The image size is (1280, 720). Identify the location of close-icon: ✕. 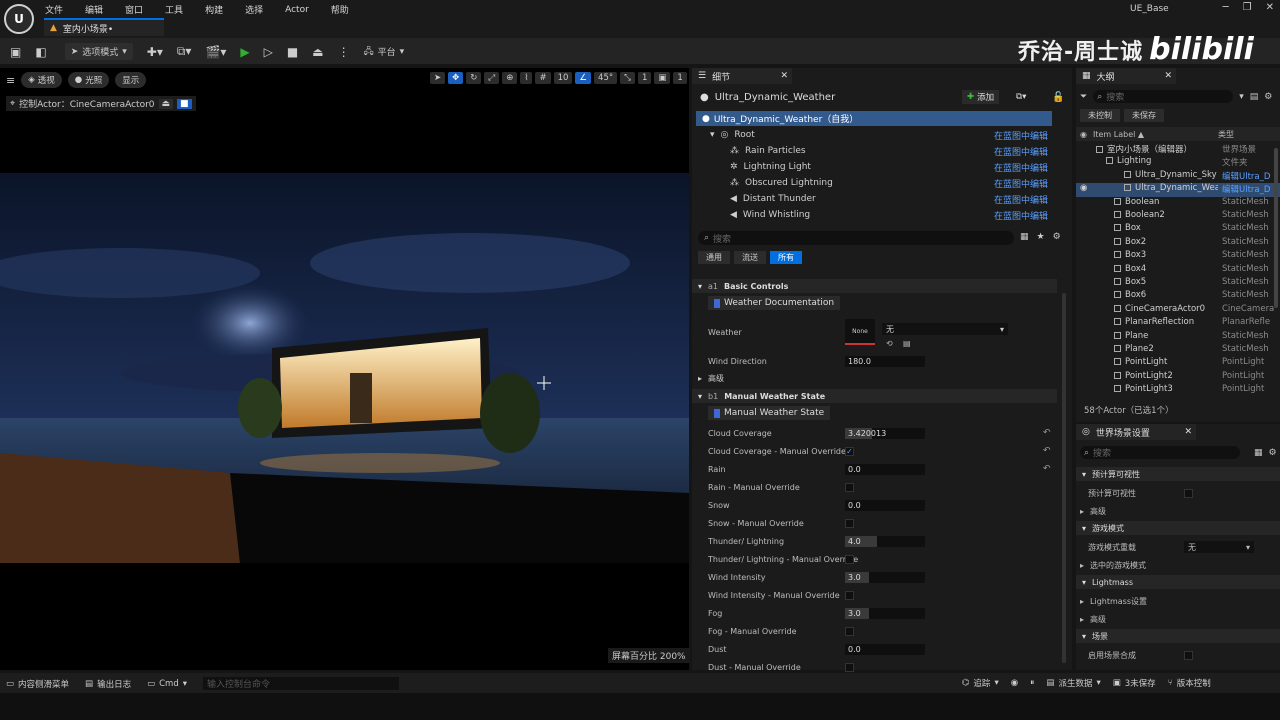
(1270, 7).